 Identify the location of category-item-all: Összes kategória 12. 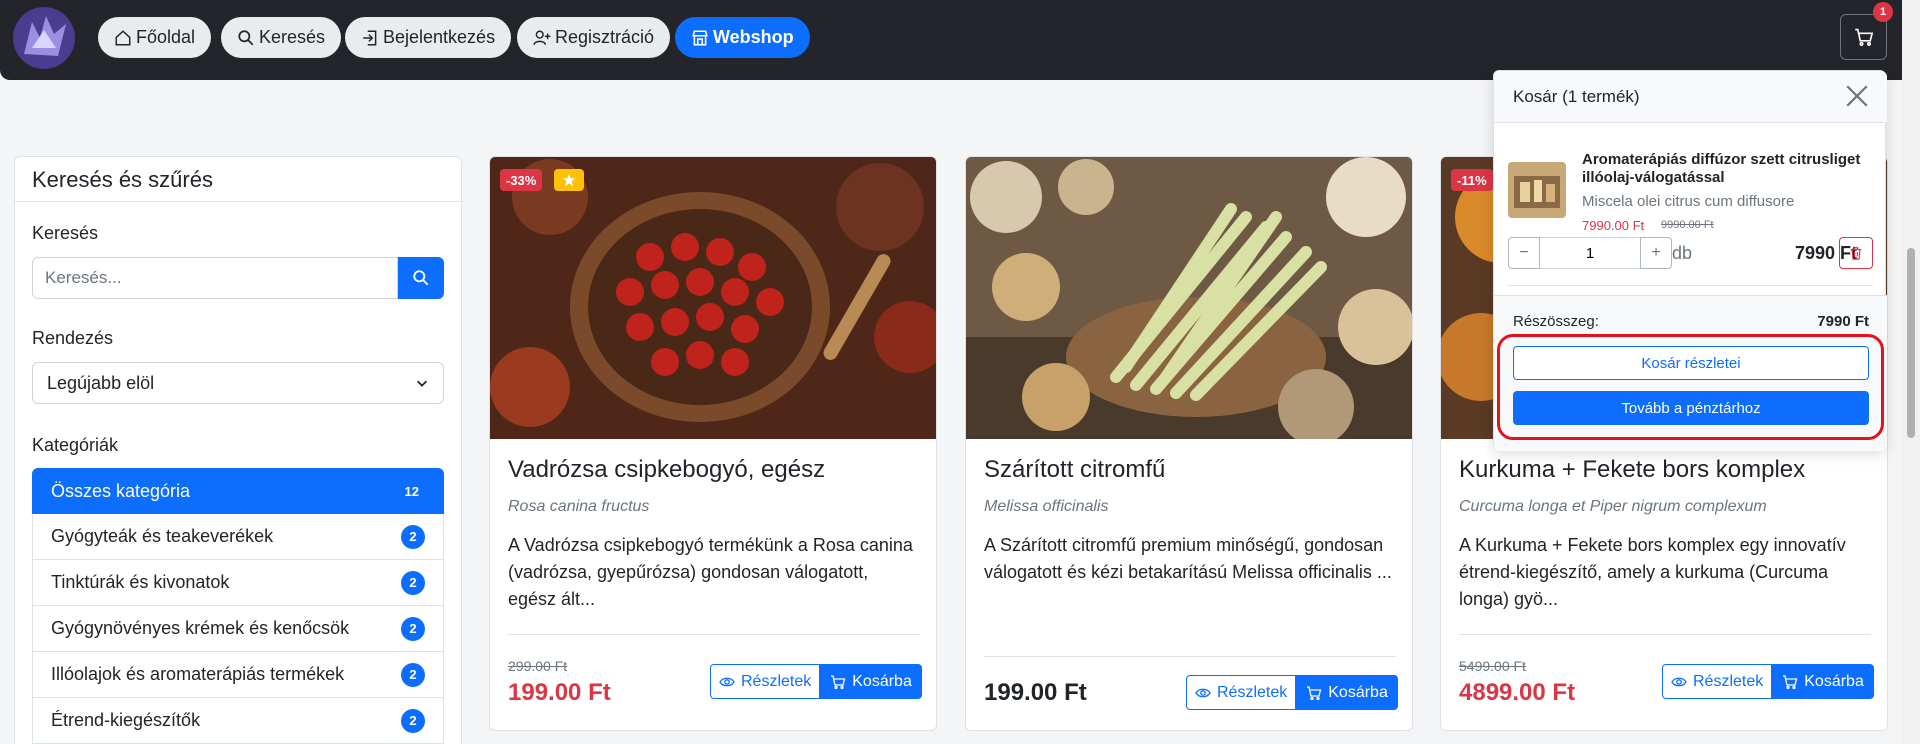
(238, 491).